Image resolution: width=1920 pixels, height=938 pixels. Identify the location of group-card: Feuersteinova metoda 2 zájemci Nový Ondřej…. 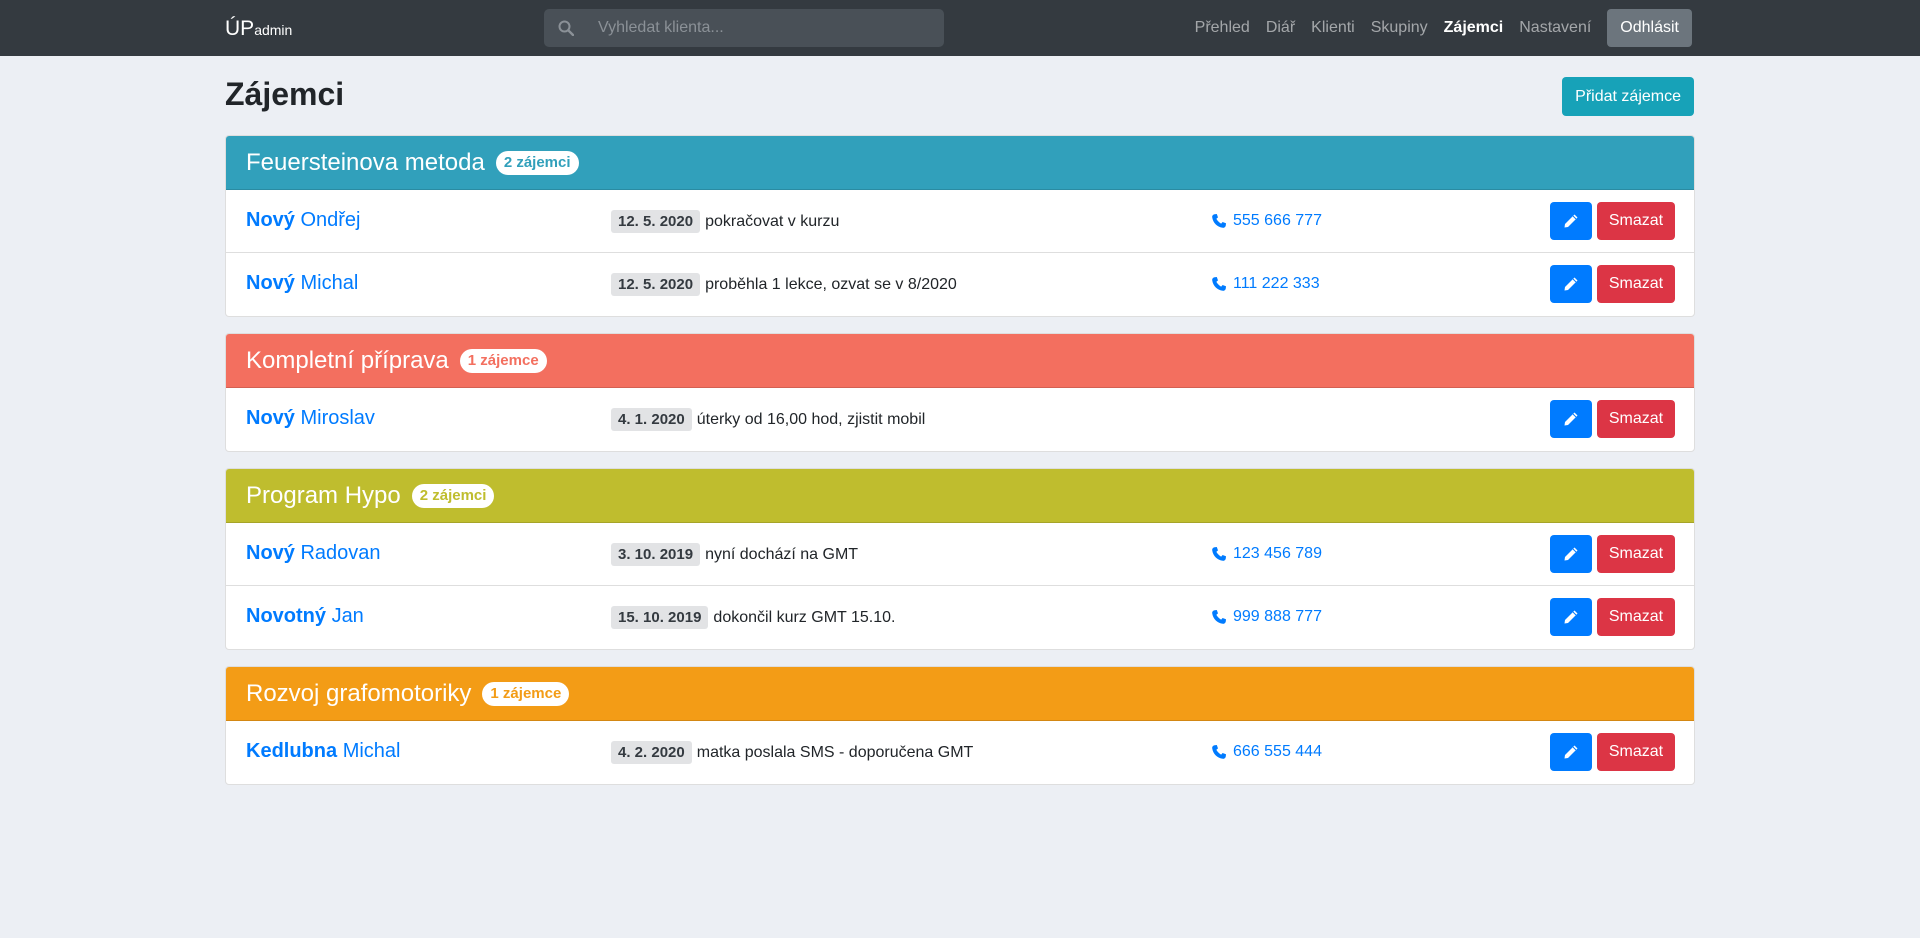
(960, 226).